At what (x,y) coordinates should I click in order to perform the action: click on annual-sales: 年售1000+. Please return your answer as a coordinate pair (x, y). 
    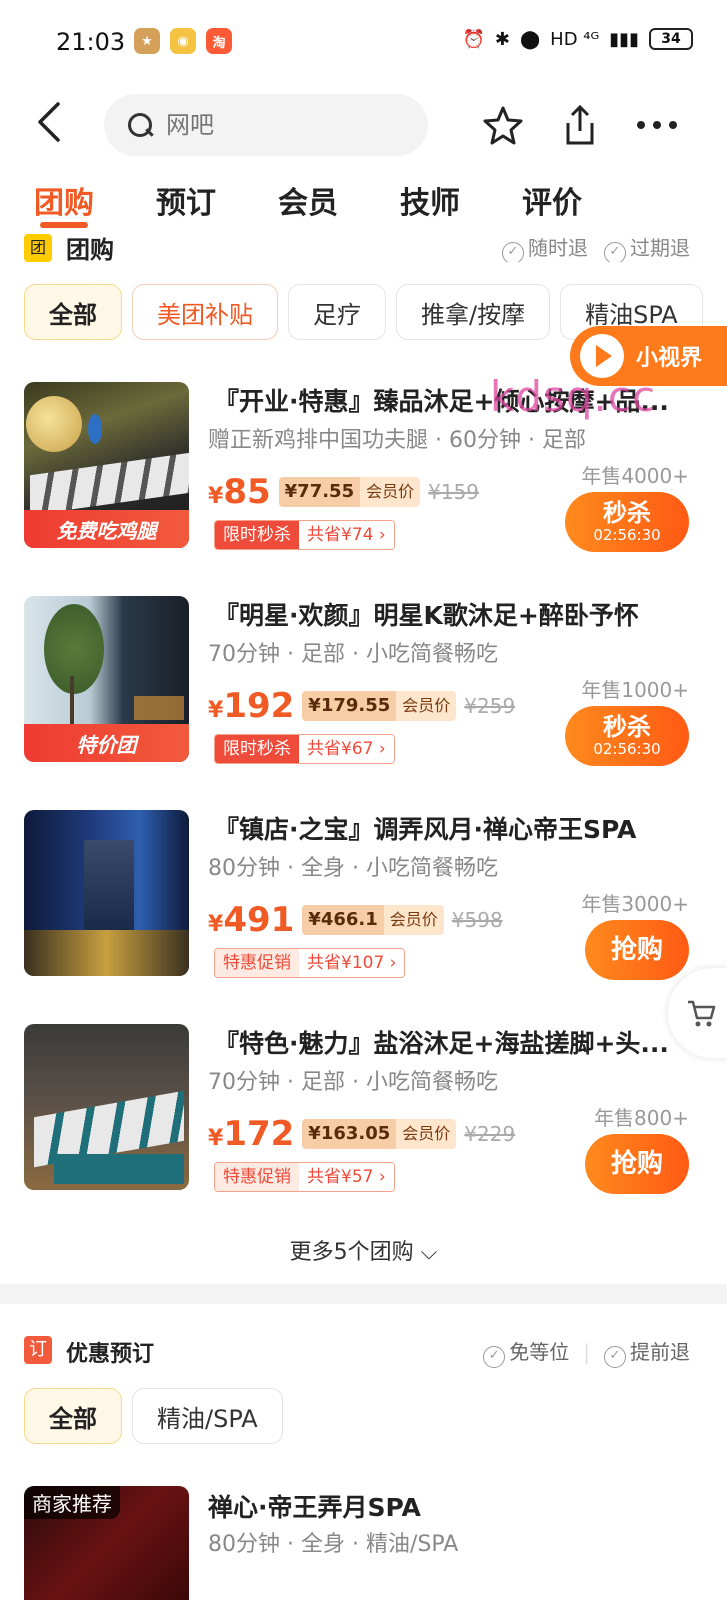
    Looking at the image, I should click on (635, 690).